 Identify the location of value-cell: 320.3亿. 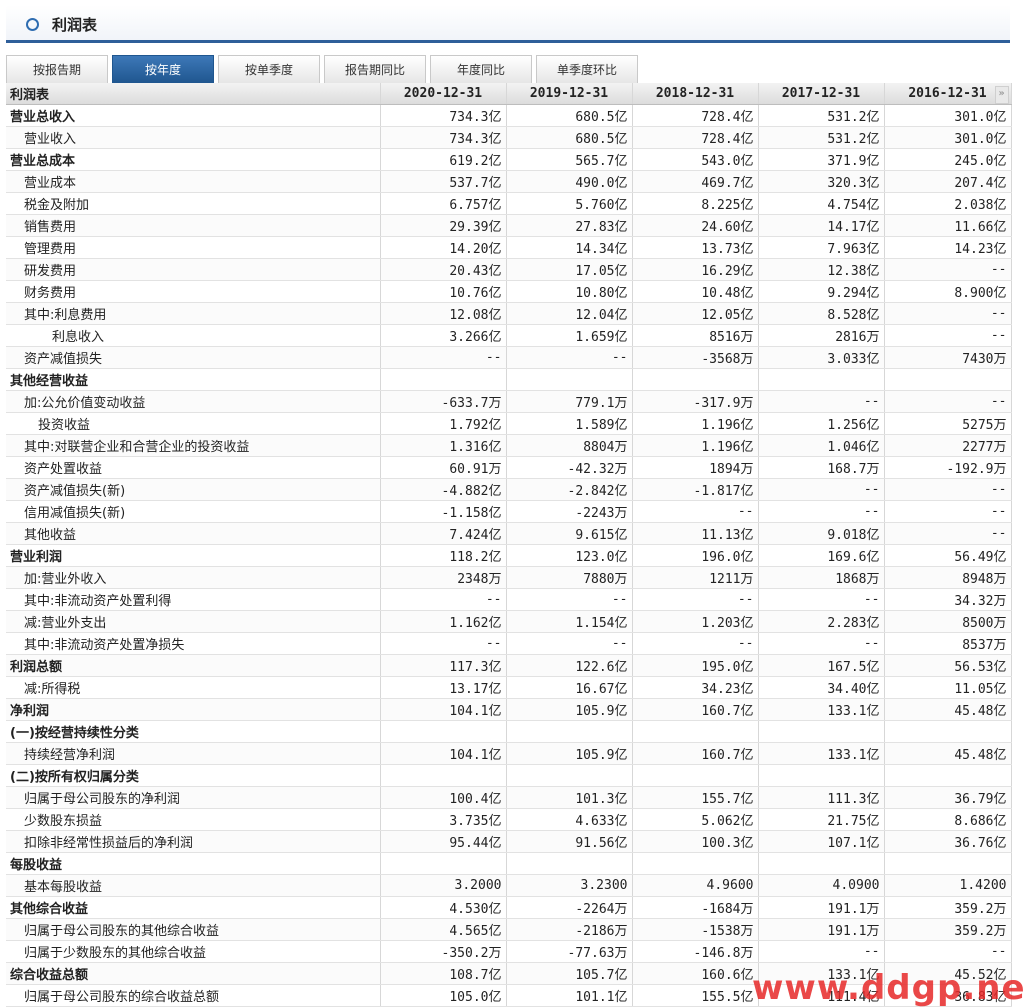
(821, 181).